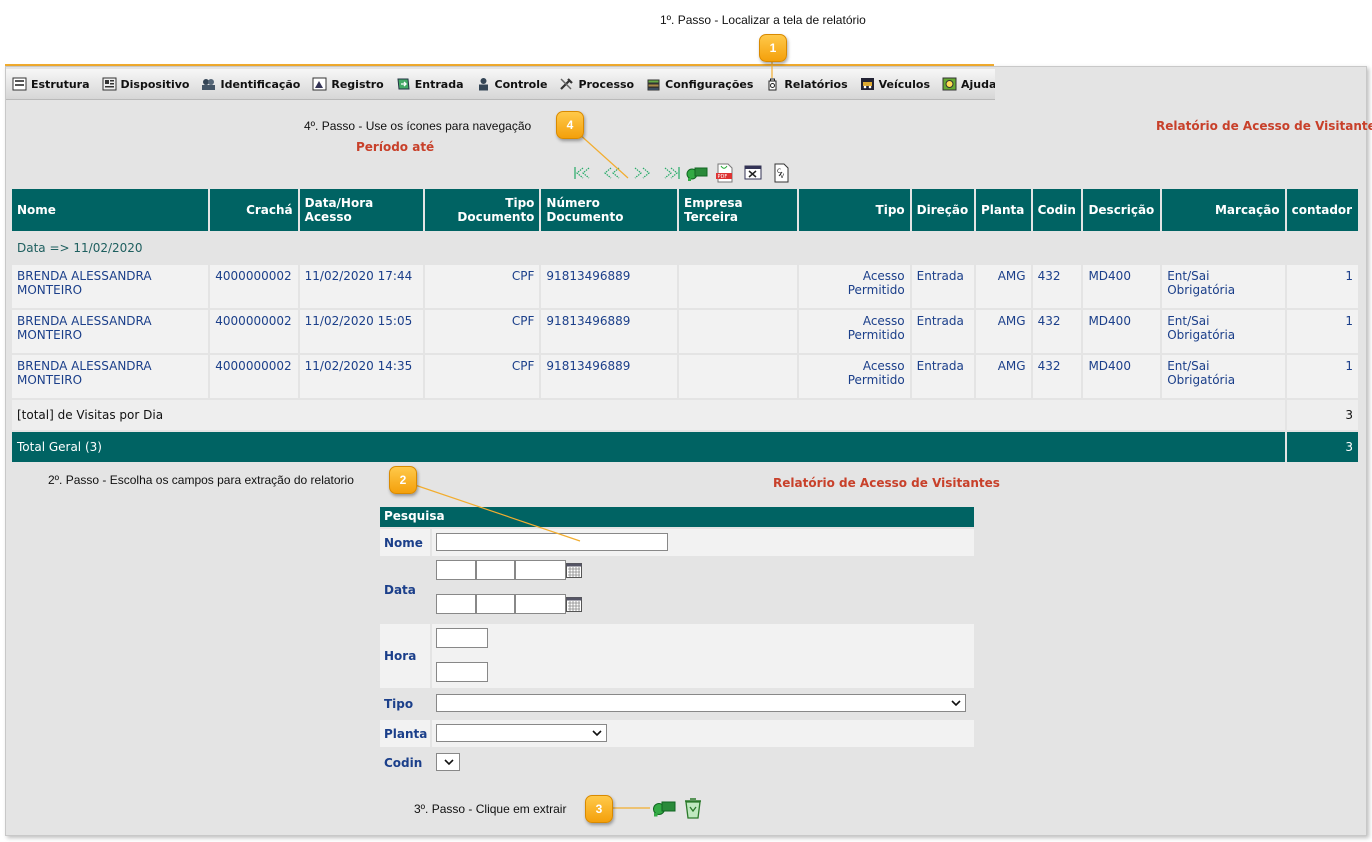 The height and width of the screenshot is (842, 1372). What do you see at coordinates (1223, 331) in the screenshot?
I see `cell-marcacao: Ent/Sai Obrigatória` at bounding box center [1223, 331].